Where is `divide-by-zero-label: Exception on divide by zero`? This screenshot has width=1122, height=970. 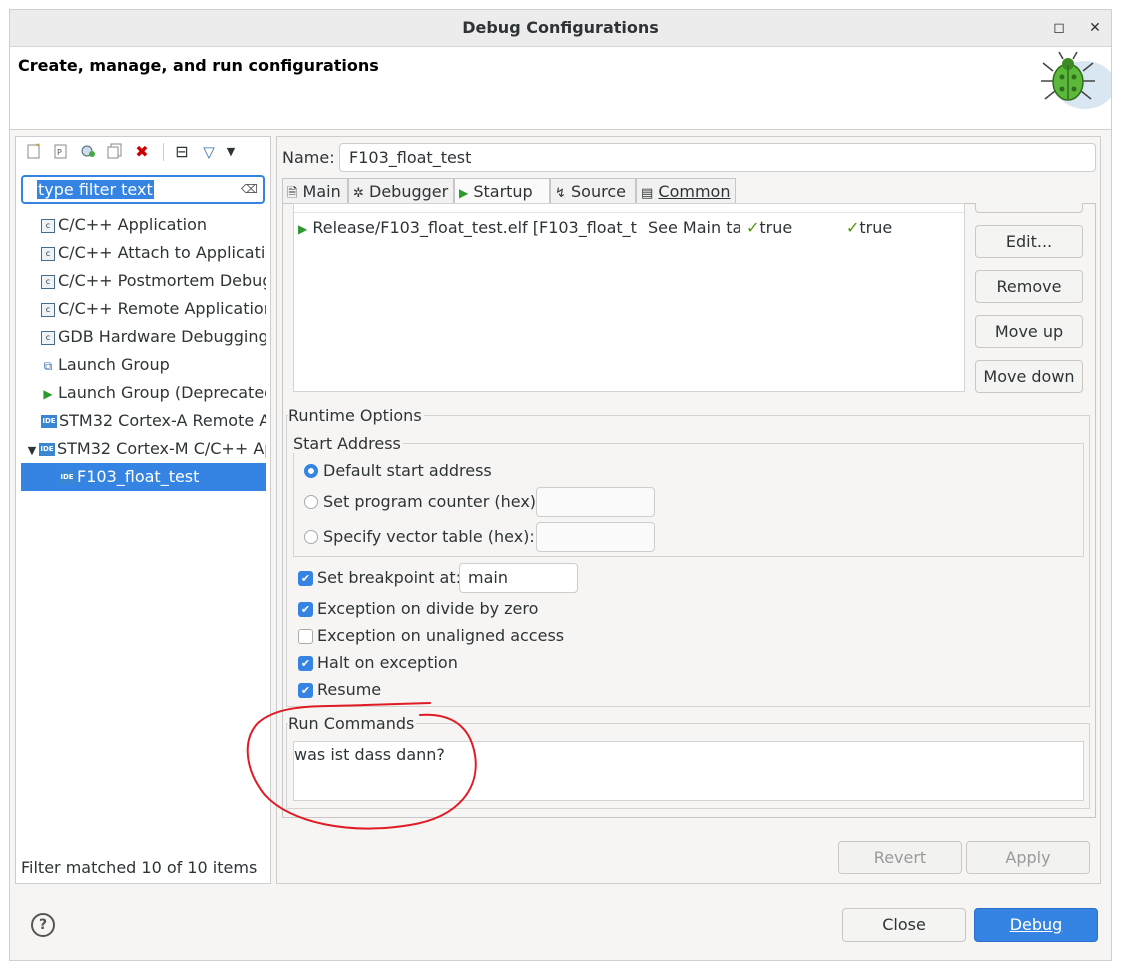
divide-by-zero-label: Exception on divide by zero is located at coordinates (428, 608).